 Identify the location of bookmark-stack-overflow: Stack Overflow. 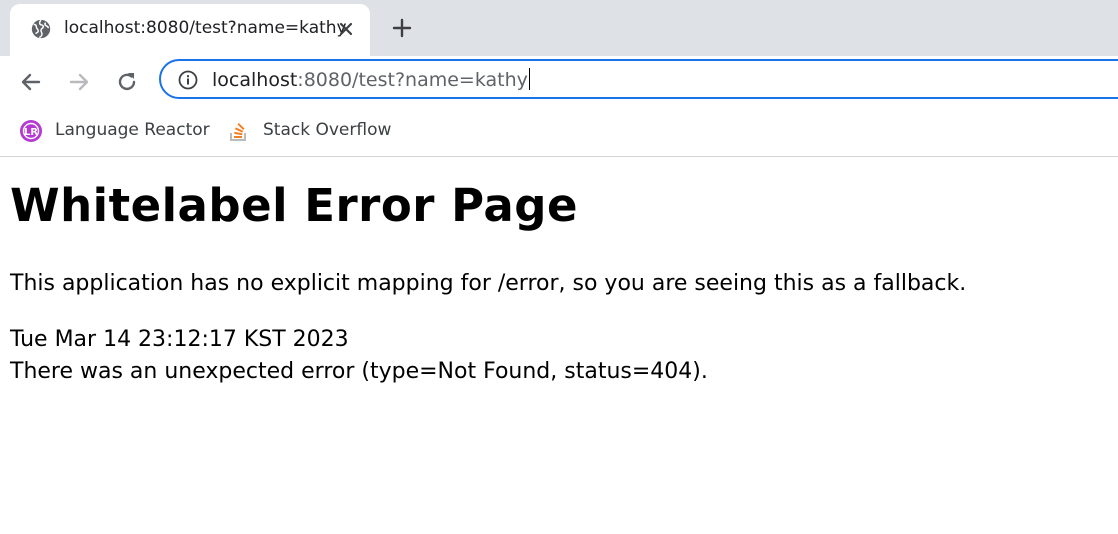
(309, 132).